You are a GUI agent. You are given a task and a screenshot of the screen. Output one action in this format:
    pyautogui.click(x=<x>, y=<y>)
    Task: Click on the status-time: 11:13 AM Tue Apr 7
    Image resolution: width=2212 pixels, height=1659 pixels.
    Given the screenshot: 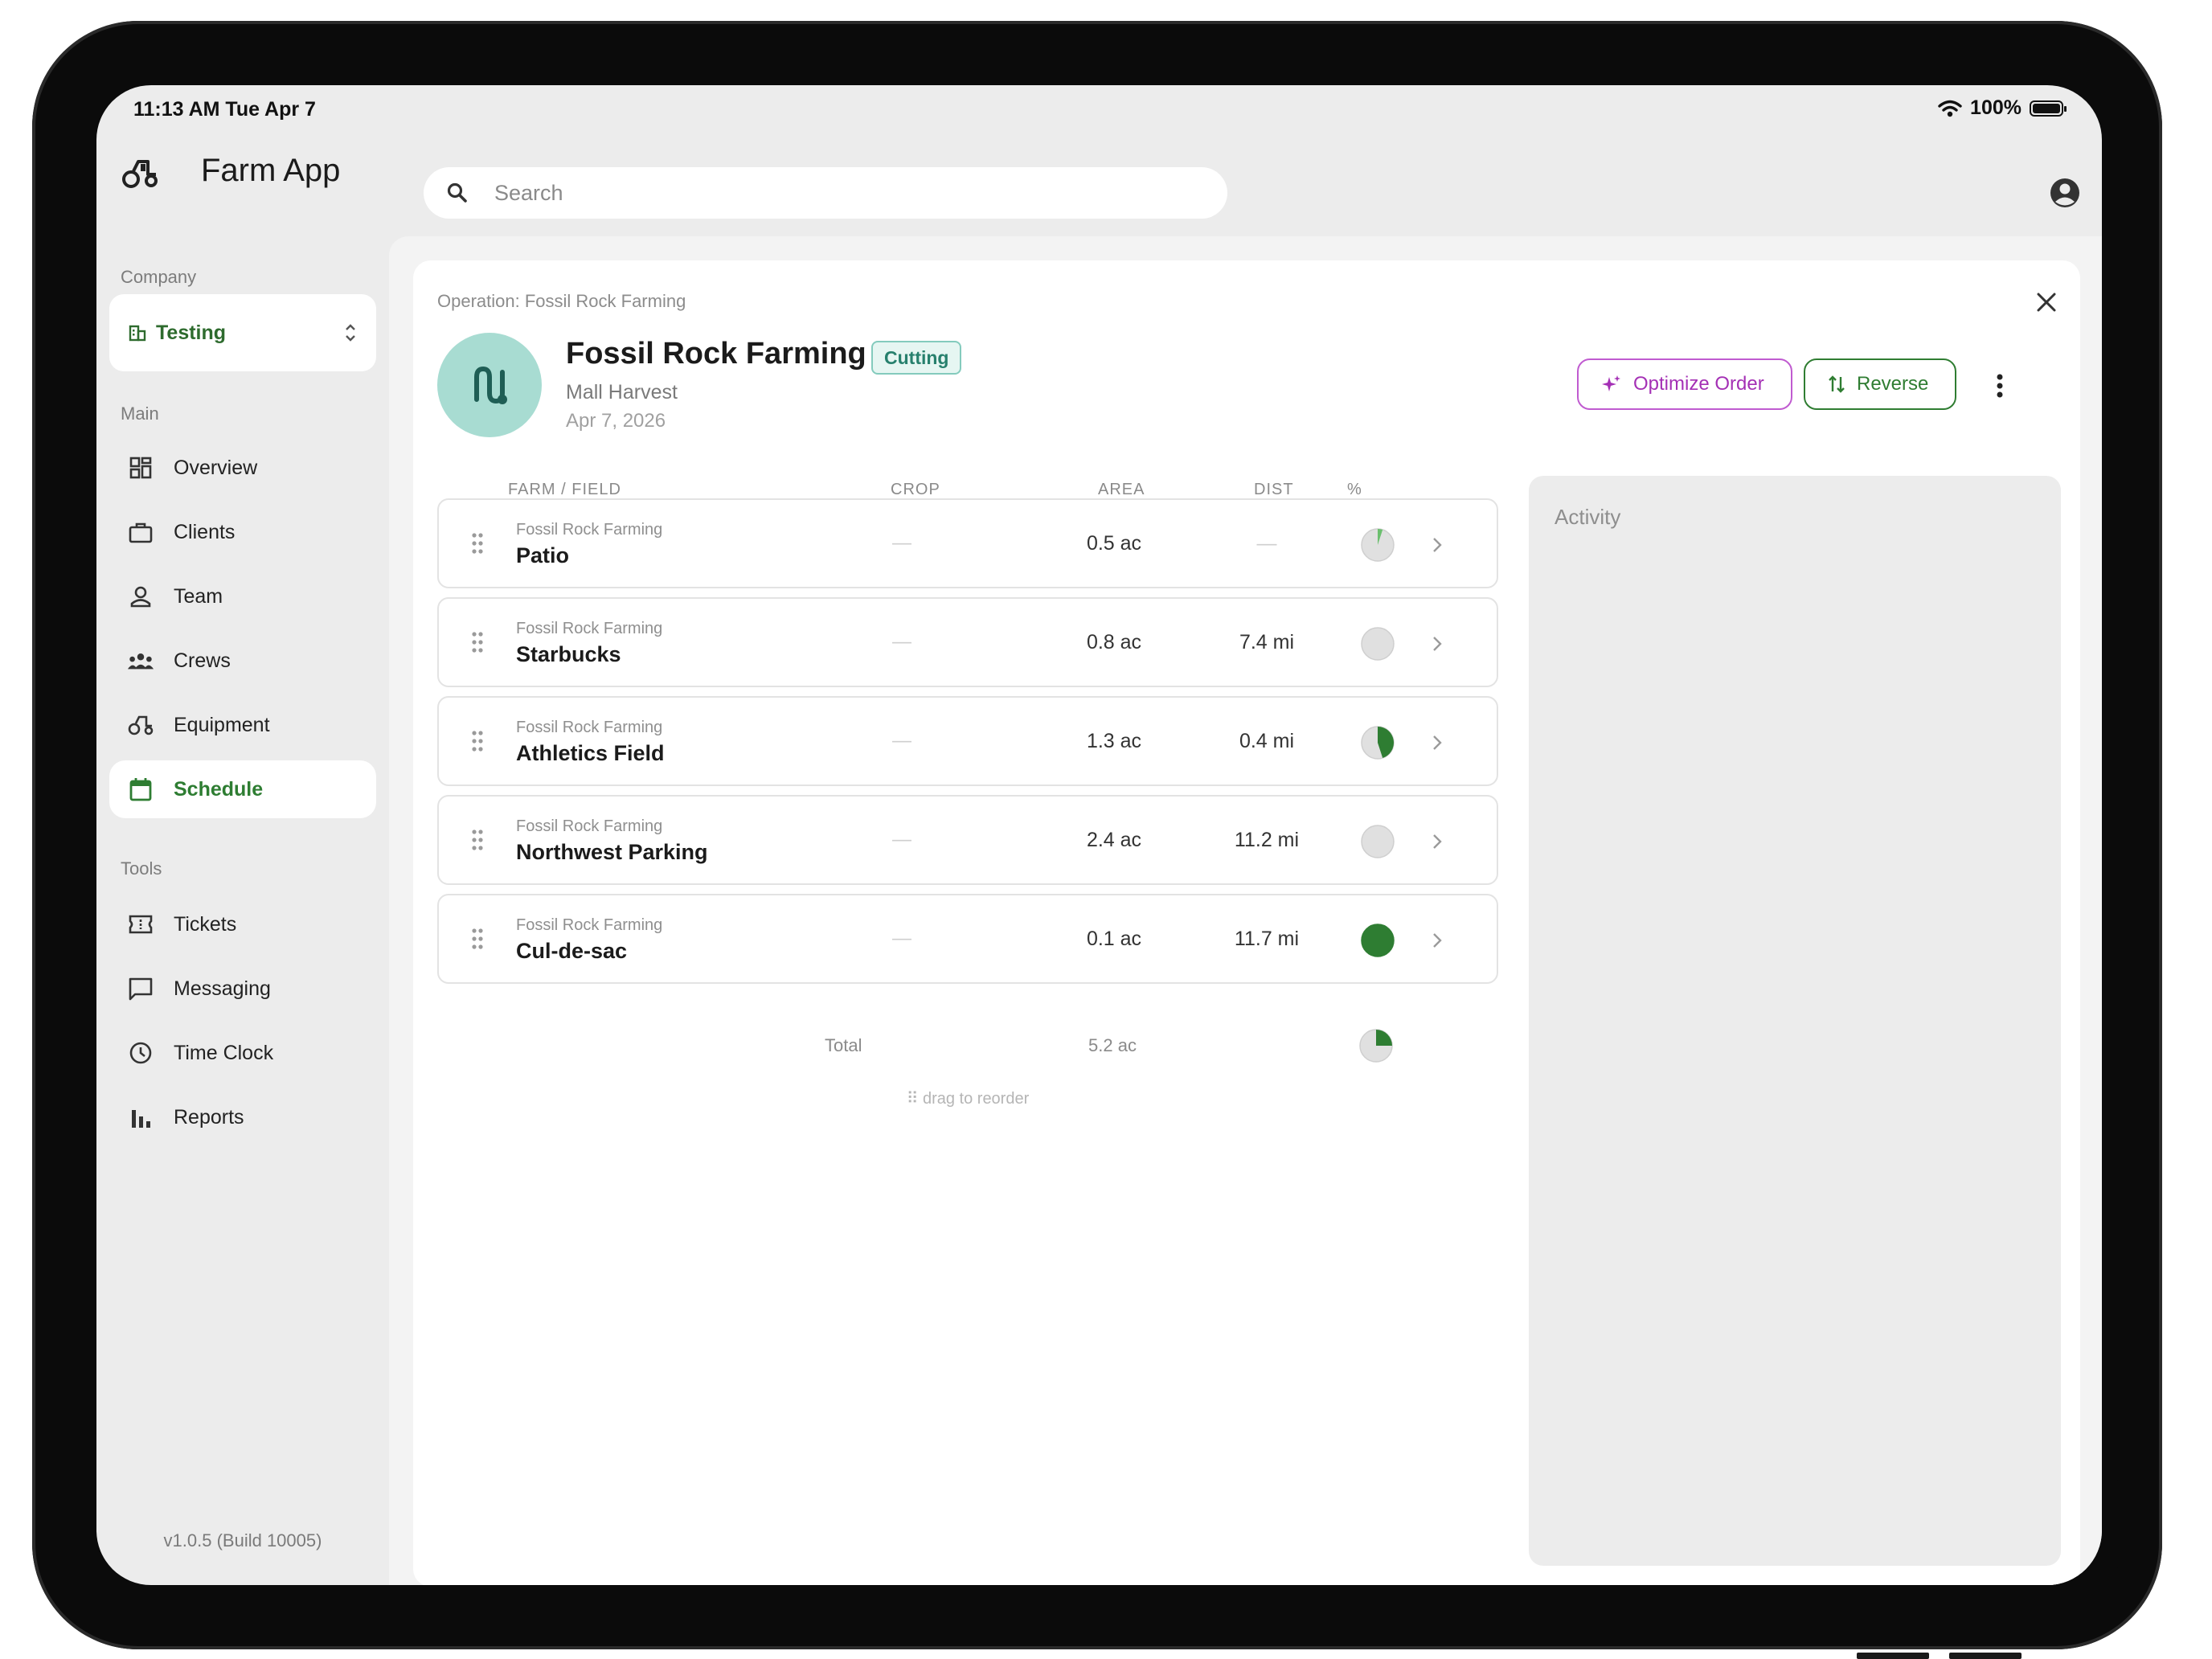 What is the action you would take?
    pyautogui.click(x=224, y=109)
    